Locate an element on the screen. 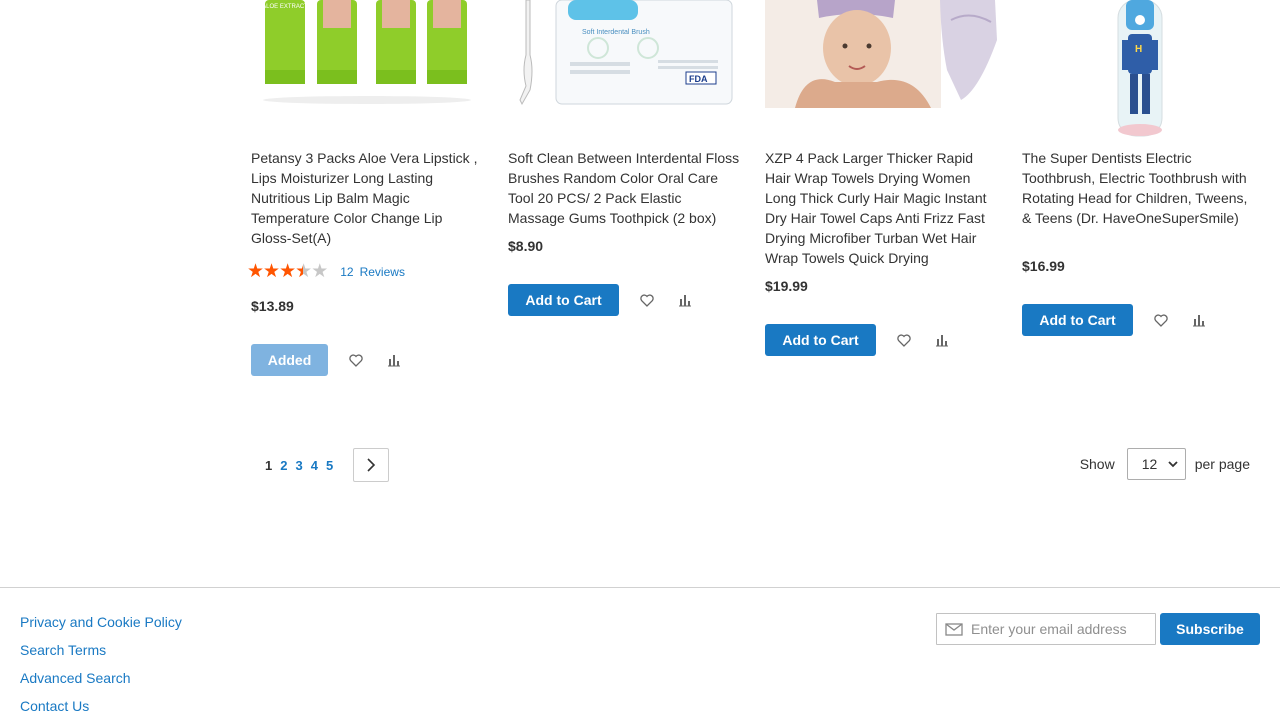  star-empty-icon: ★ is located at coordinates (319, 271).